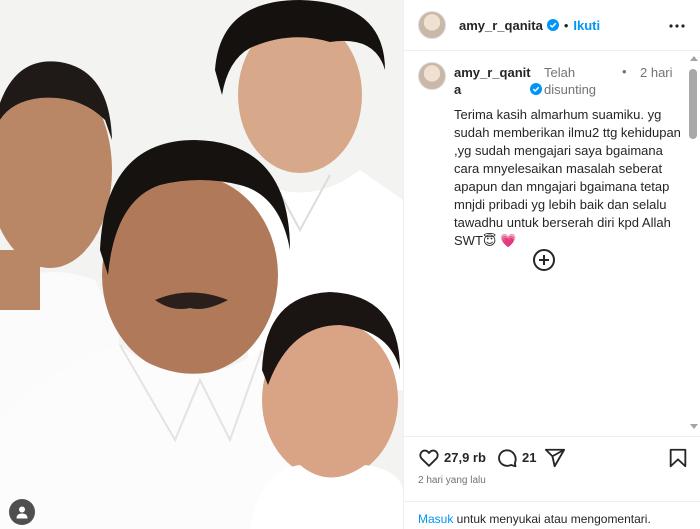 This screenshot has height=529, width=700. What do you see at coordinates (693, 243) in the screenshot?
I see `comments-scrollbar` at bounding box center [693, 243].